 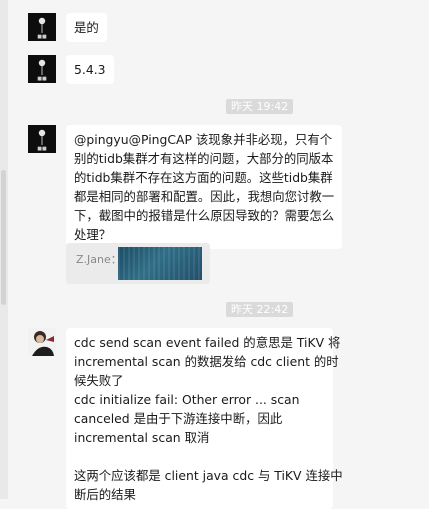 I want to click on message-text-line: 都是相同的部署和配置。因此，我想向您讨教一, so click(x=204, y=196).